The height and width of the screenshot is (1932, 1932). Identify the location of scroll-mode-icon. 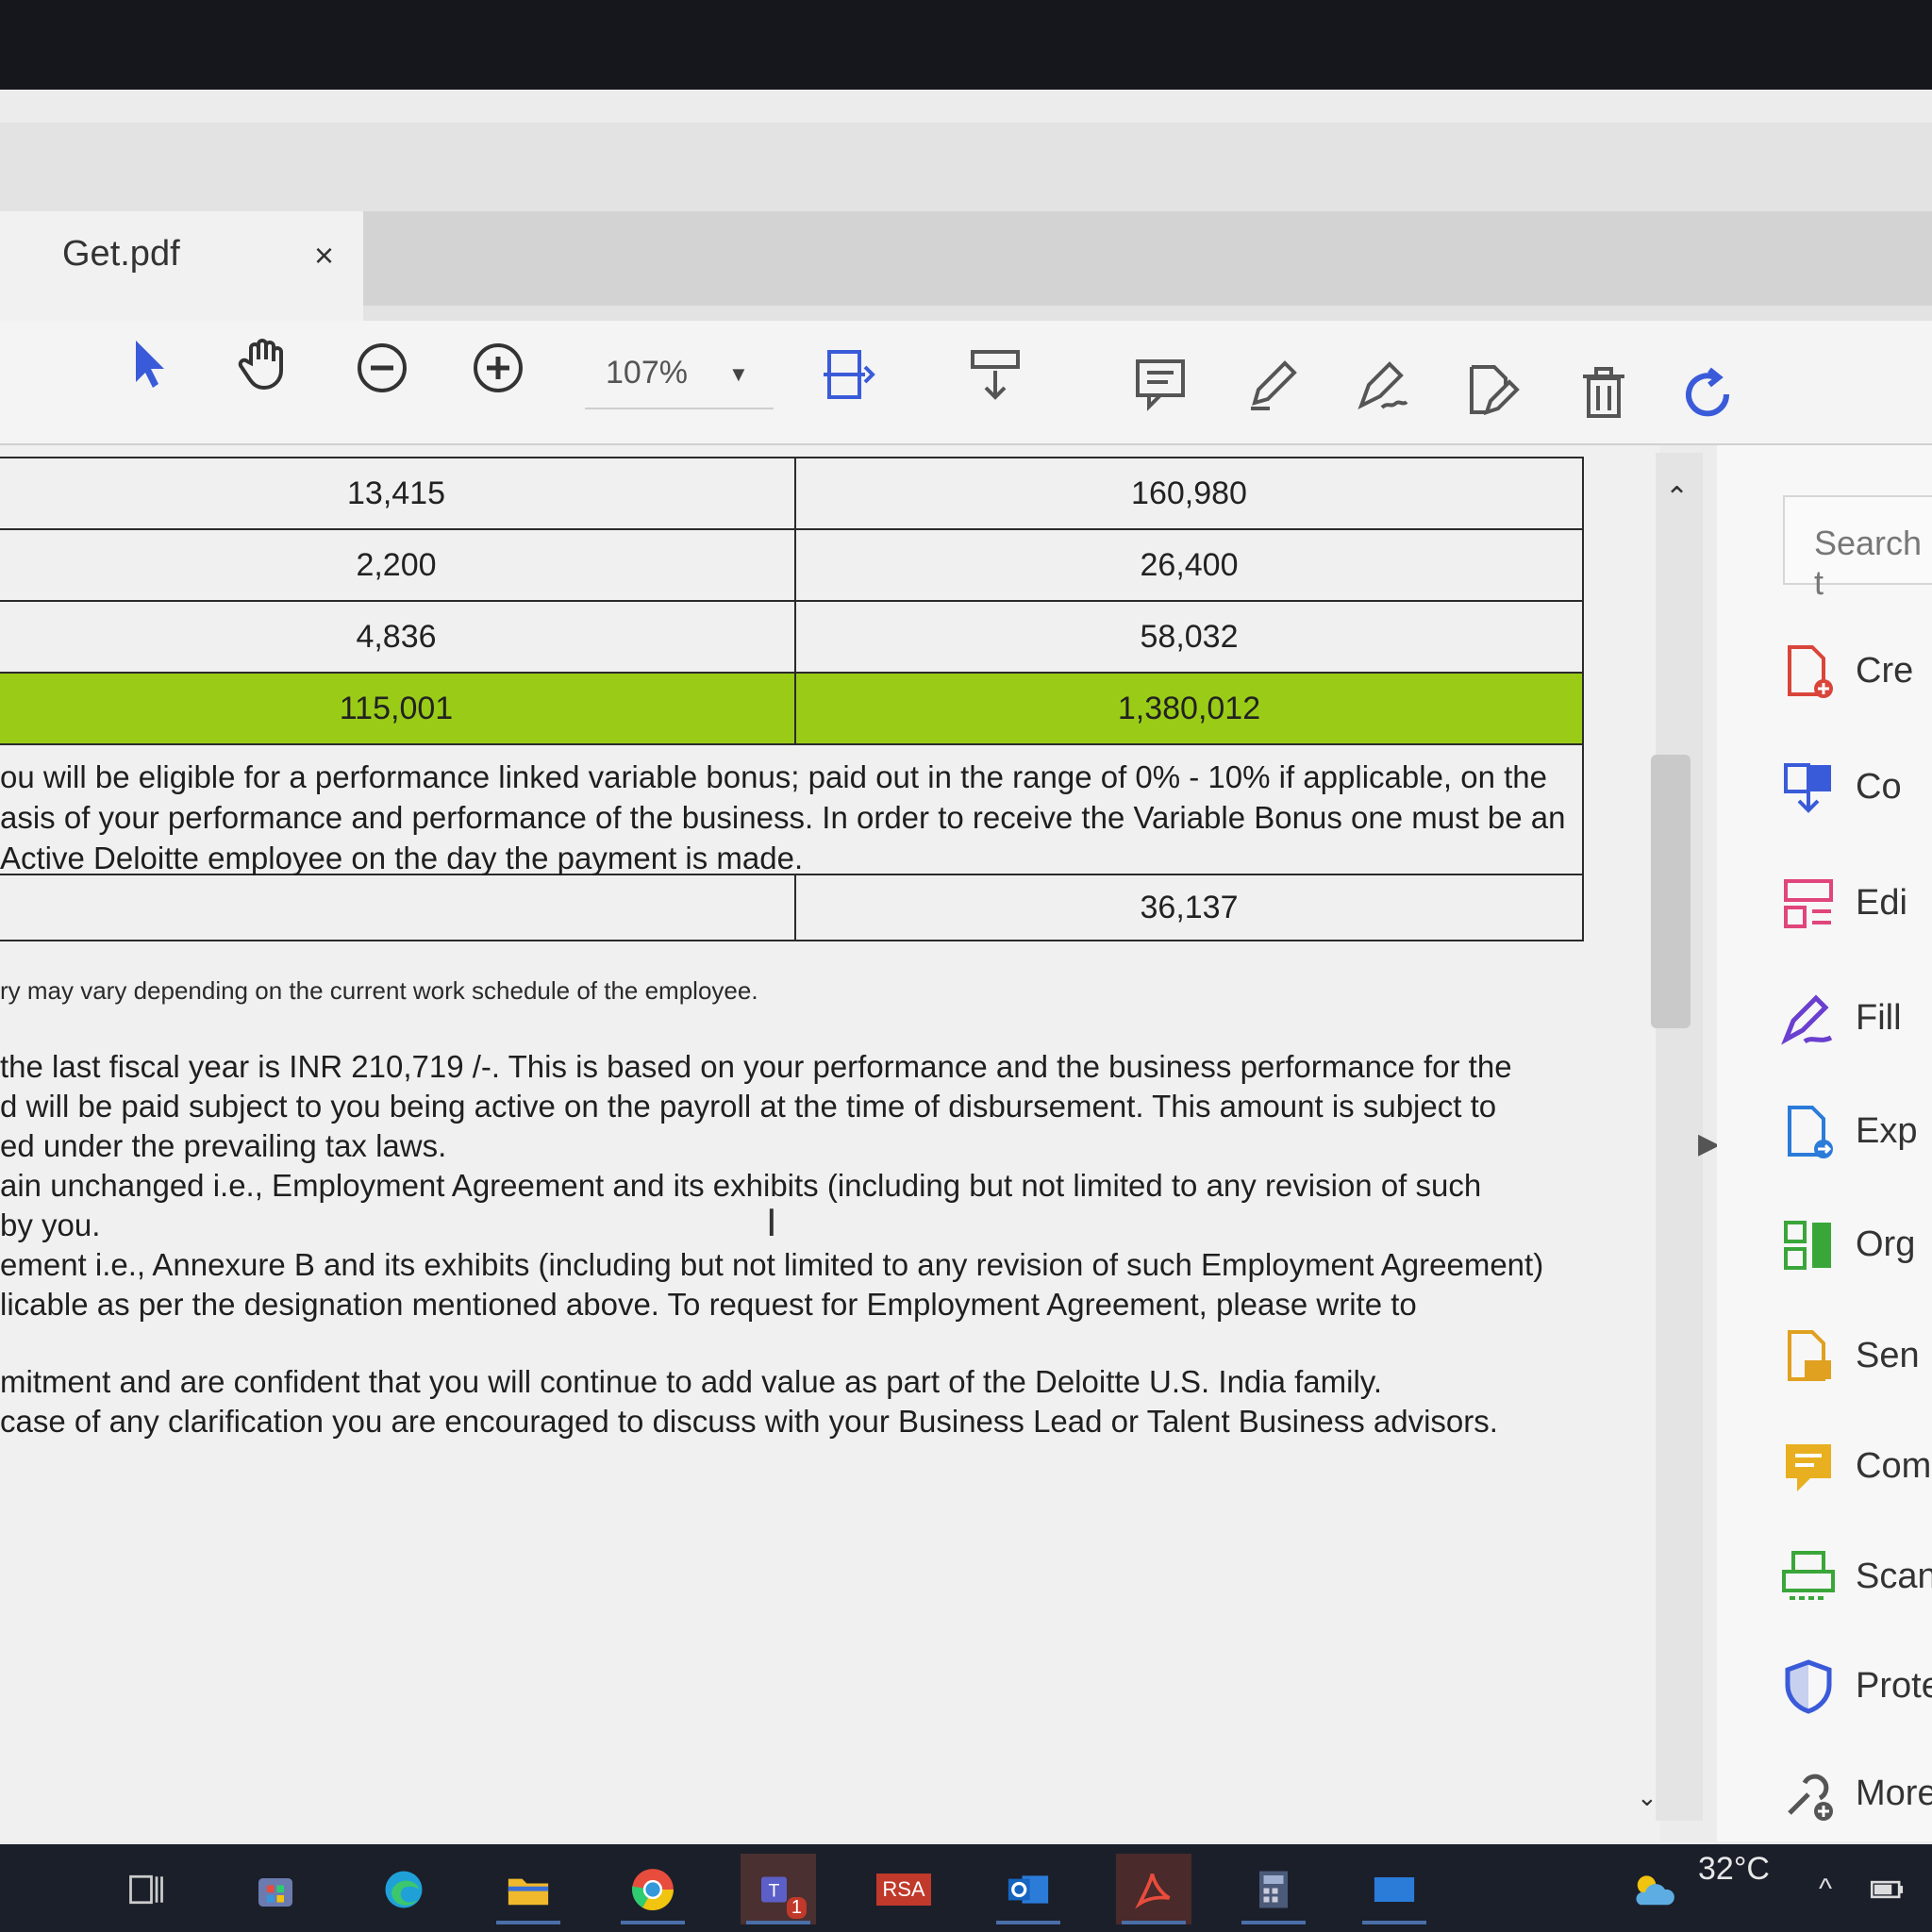
(996, 375).